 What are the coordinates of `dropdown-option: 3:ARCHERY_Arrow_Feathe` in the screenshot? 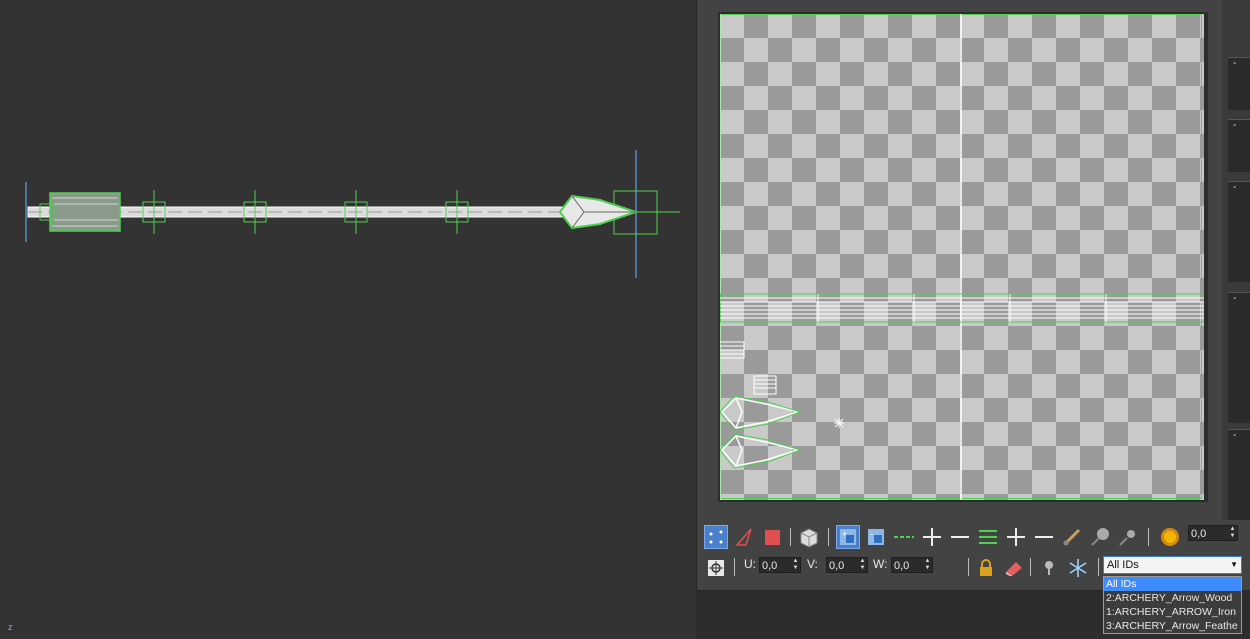 It's located at (1172, 626).